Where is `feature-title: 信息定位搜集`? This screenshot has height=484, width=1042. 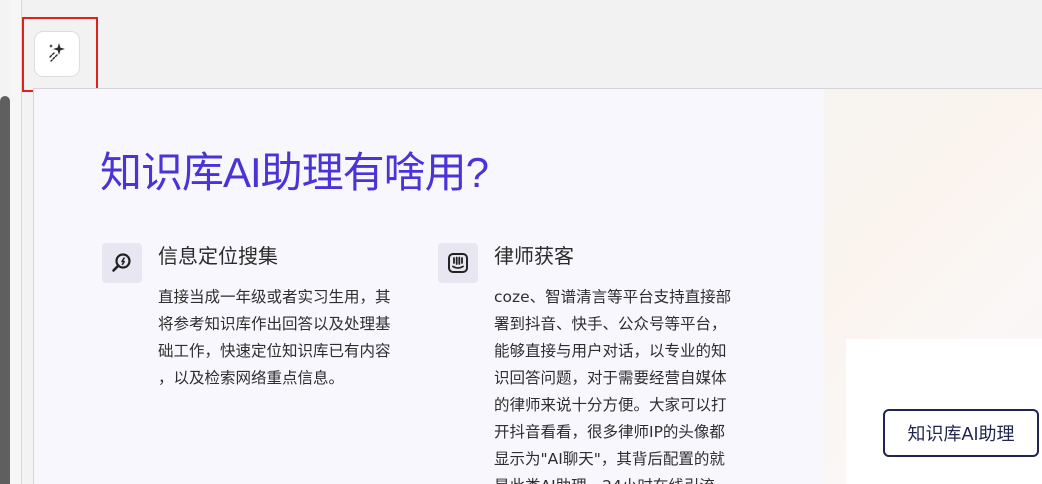 feature-title: 信息定位搜集 is located at coordinates (218, 256).